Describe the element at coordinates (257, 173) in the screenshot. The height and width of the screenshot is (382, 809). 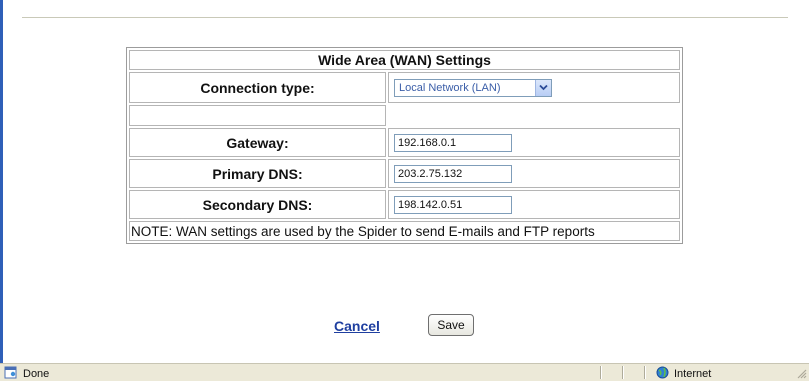
I see `primary-dns-label: Primary DNS:` at that location.